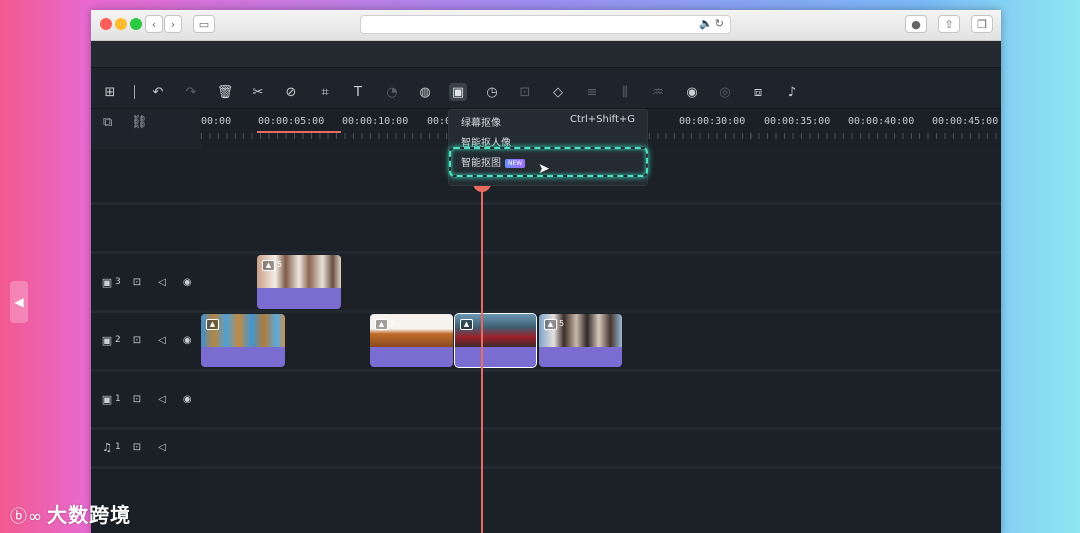 The width and height of the screenshot is (1080, 533). What do you see at coordinates (291, 121) in the screenshot?
I see `ruler-label: 00:00:05:00` at bounding box center [291, 121].